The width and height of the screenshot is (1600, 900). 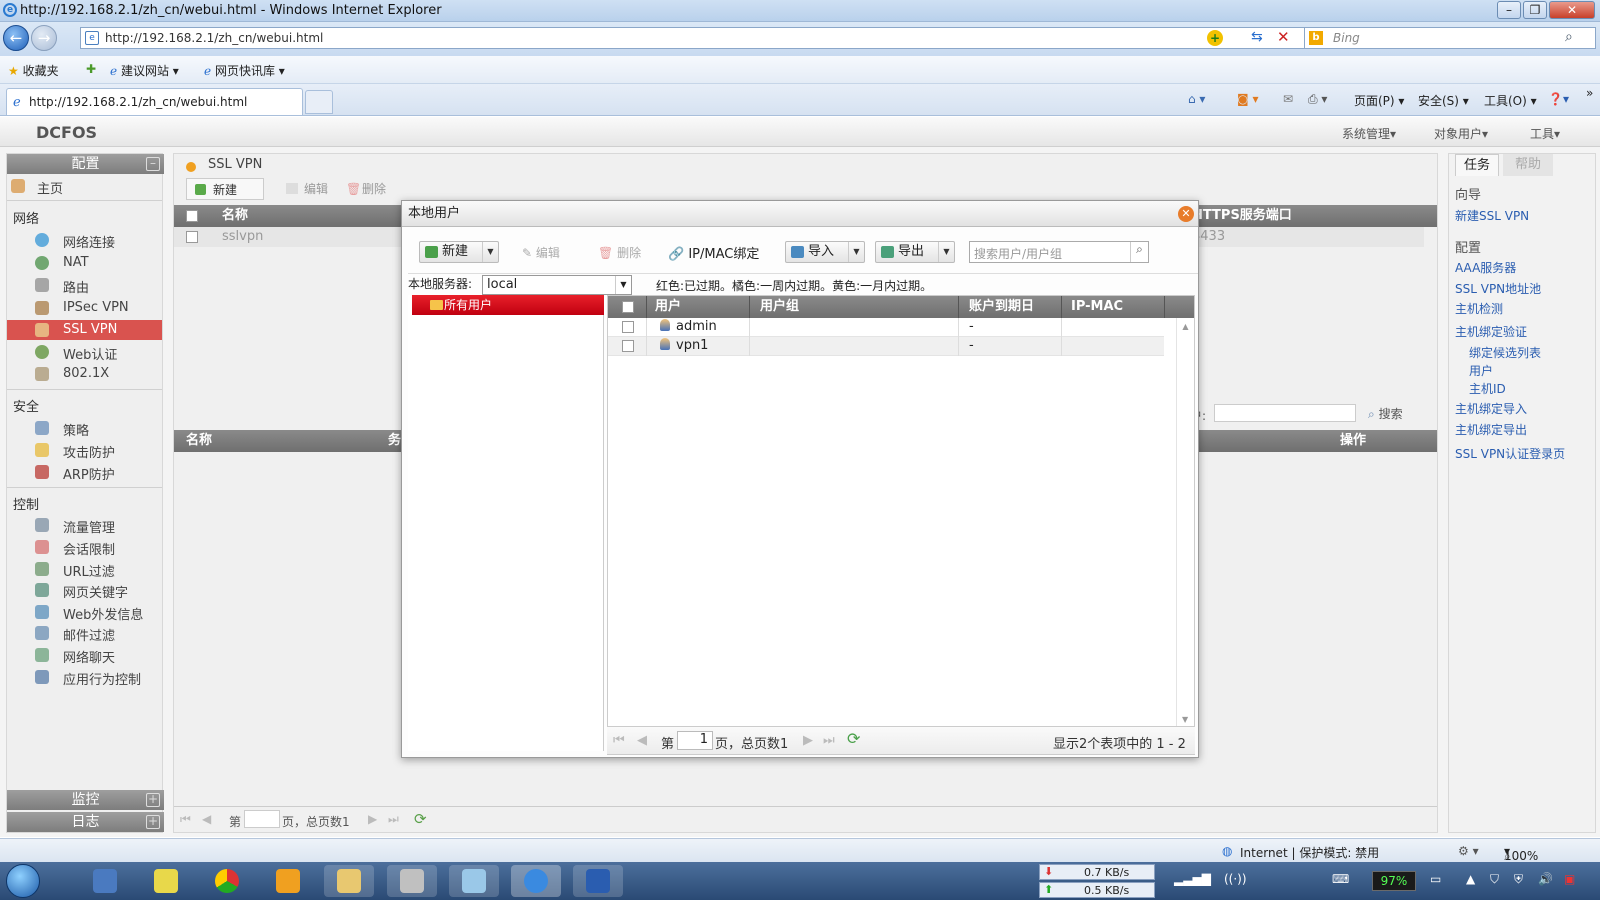 What do you see at coordinates (1185, 522) in the screenshot?
I see `grid-scrollbar: ▲ ▼` at bounding box center [1185, 522].